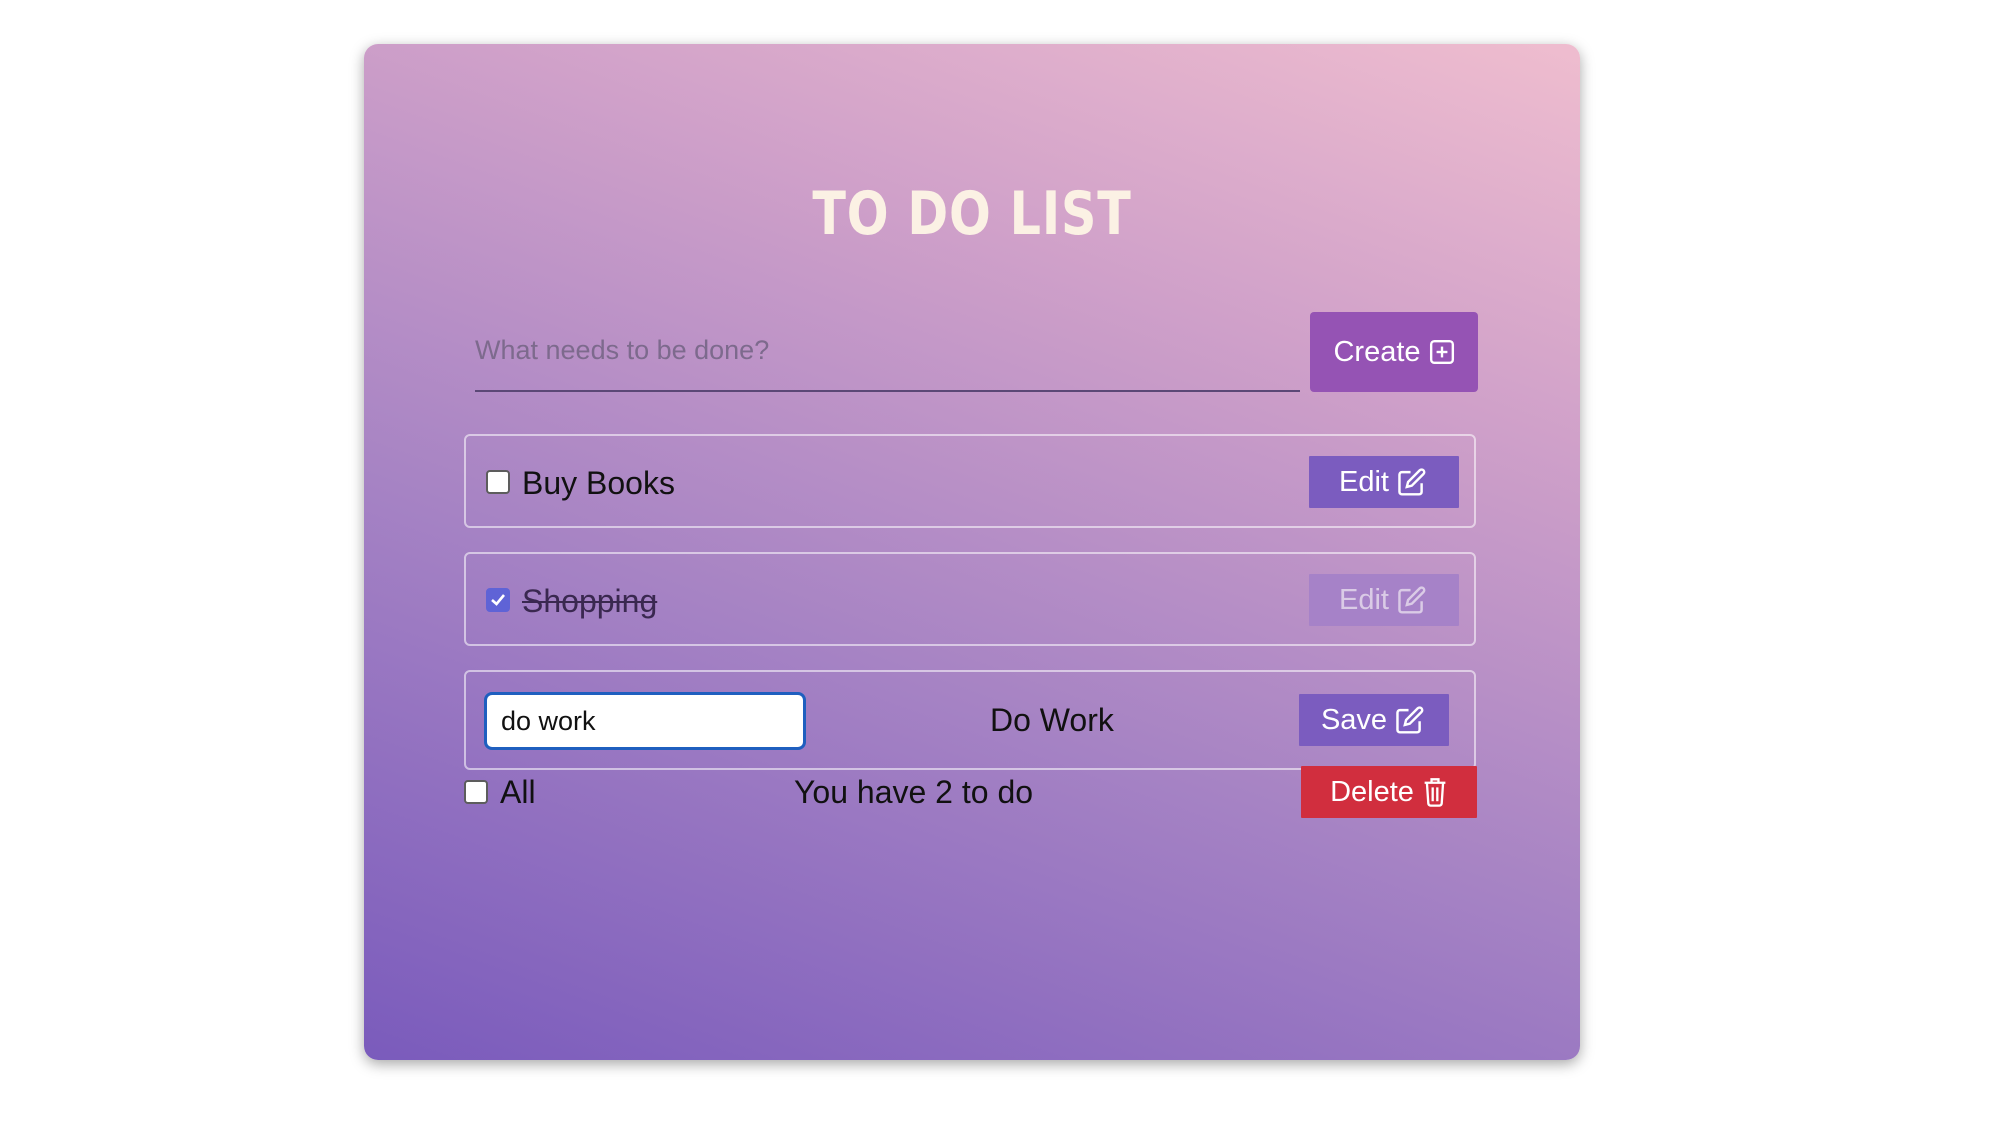  I want to click on delete-button-label: Delete, so click(1372, 791).